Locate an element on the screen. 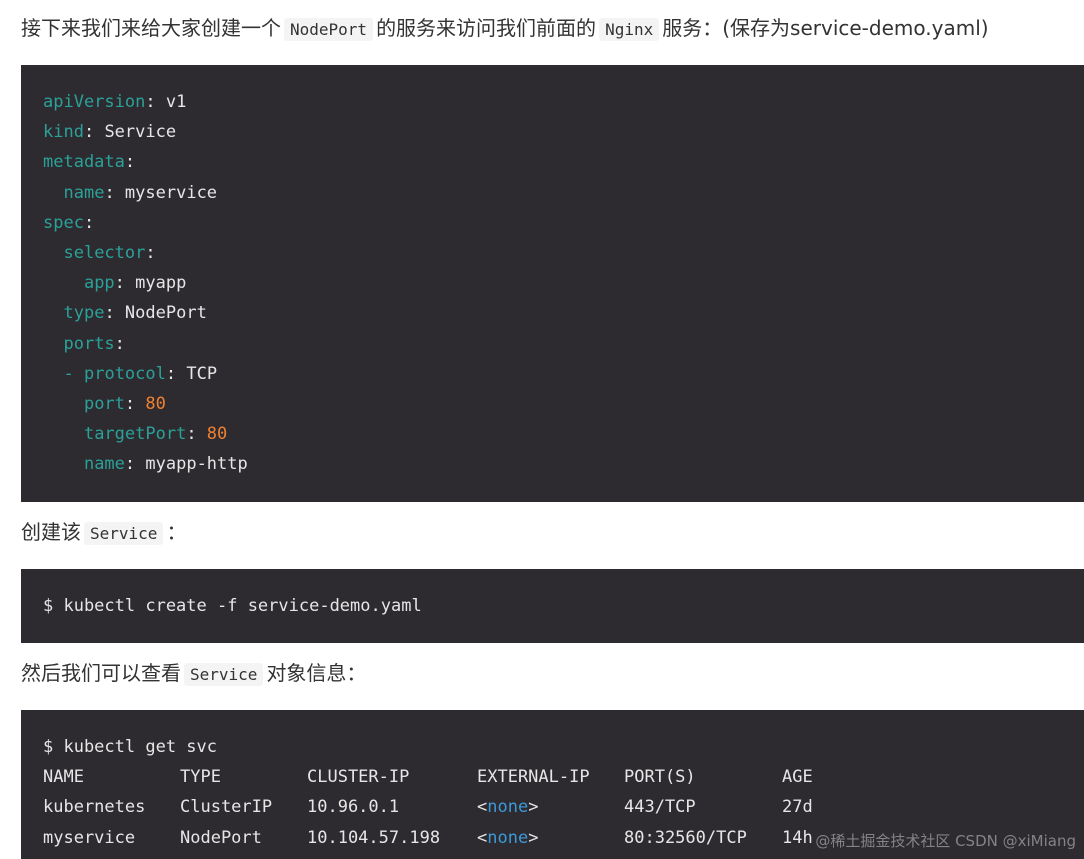 This screenshot has width=1084, height=859. view-paragraph: 然后我们可以查看 Service 对象信息： is located at coordinates (193, 674).